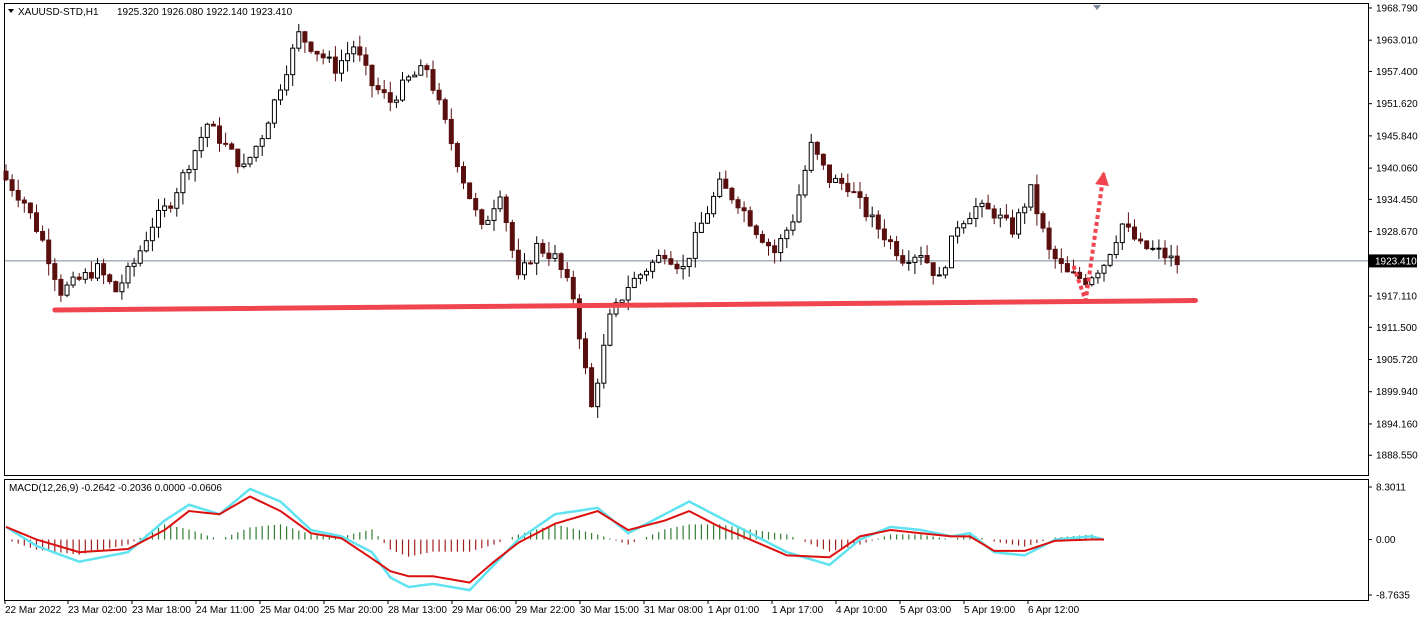  What do you see at coordinates (1396, 261) in the screenshot?
I see `current-price-label: 1923.410` at bounding box center [1396, 261].